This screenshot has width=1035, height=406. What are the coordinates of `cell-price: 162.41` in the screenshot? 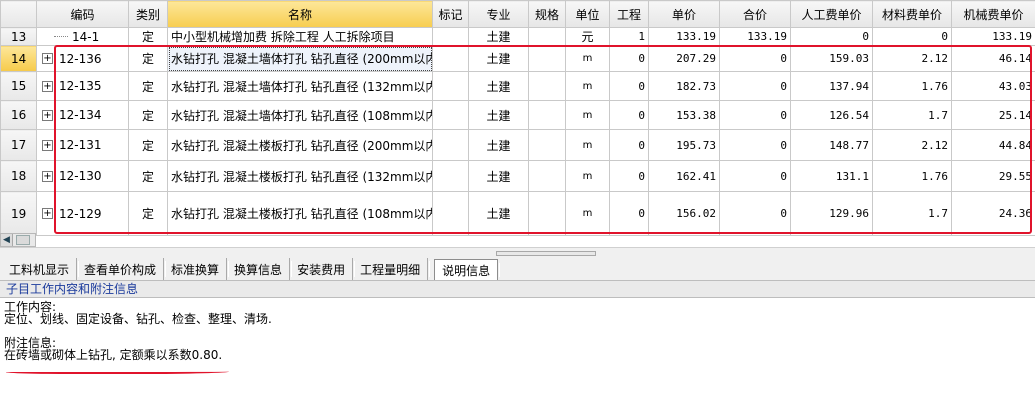 It's located at (684, 176).